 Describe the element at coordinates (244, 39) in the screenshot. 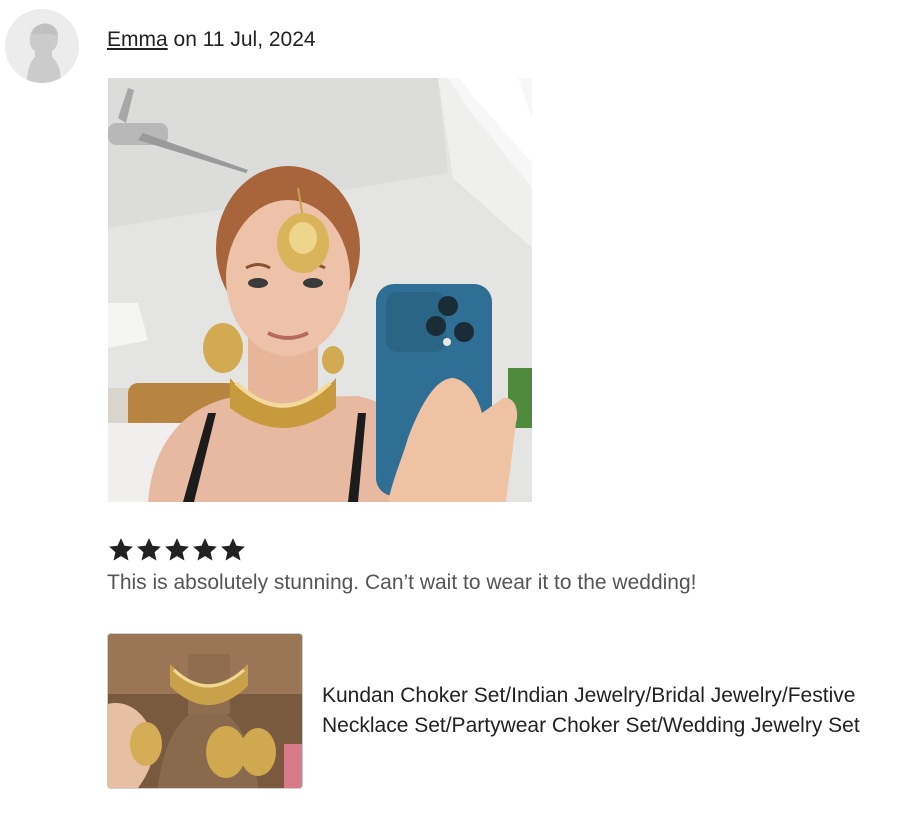

I see `review-date: on 11 Jul, 2024` at that location.